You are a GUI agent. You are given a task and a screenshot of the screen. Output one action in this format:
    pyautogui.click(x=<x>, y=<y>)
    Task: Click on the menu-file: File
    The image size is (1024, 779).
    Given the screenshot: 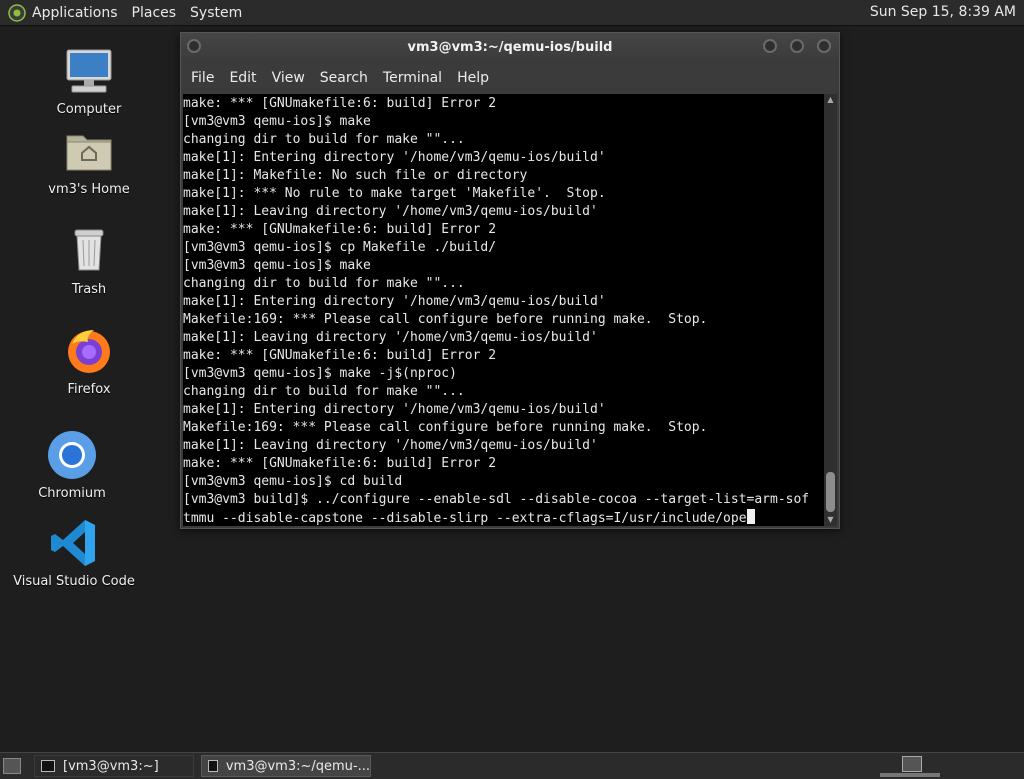 What is the action you would take?
    pyautogui.click(x=202, y=78)
    